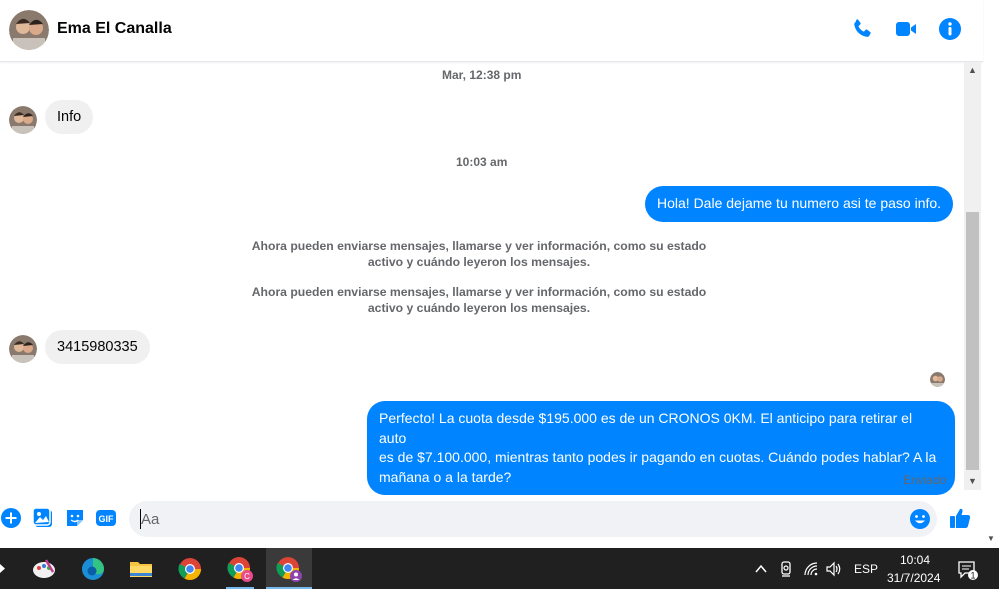 This screenshot has width=999, height=589. What do you see at coordinates (97, 347) in the screenshot?
I see `incoming-message: 3415980335` at bounding box center [97, 347].